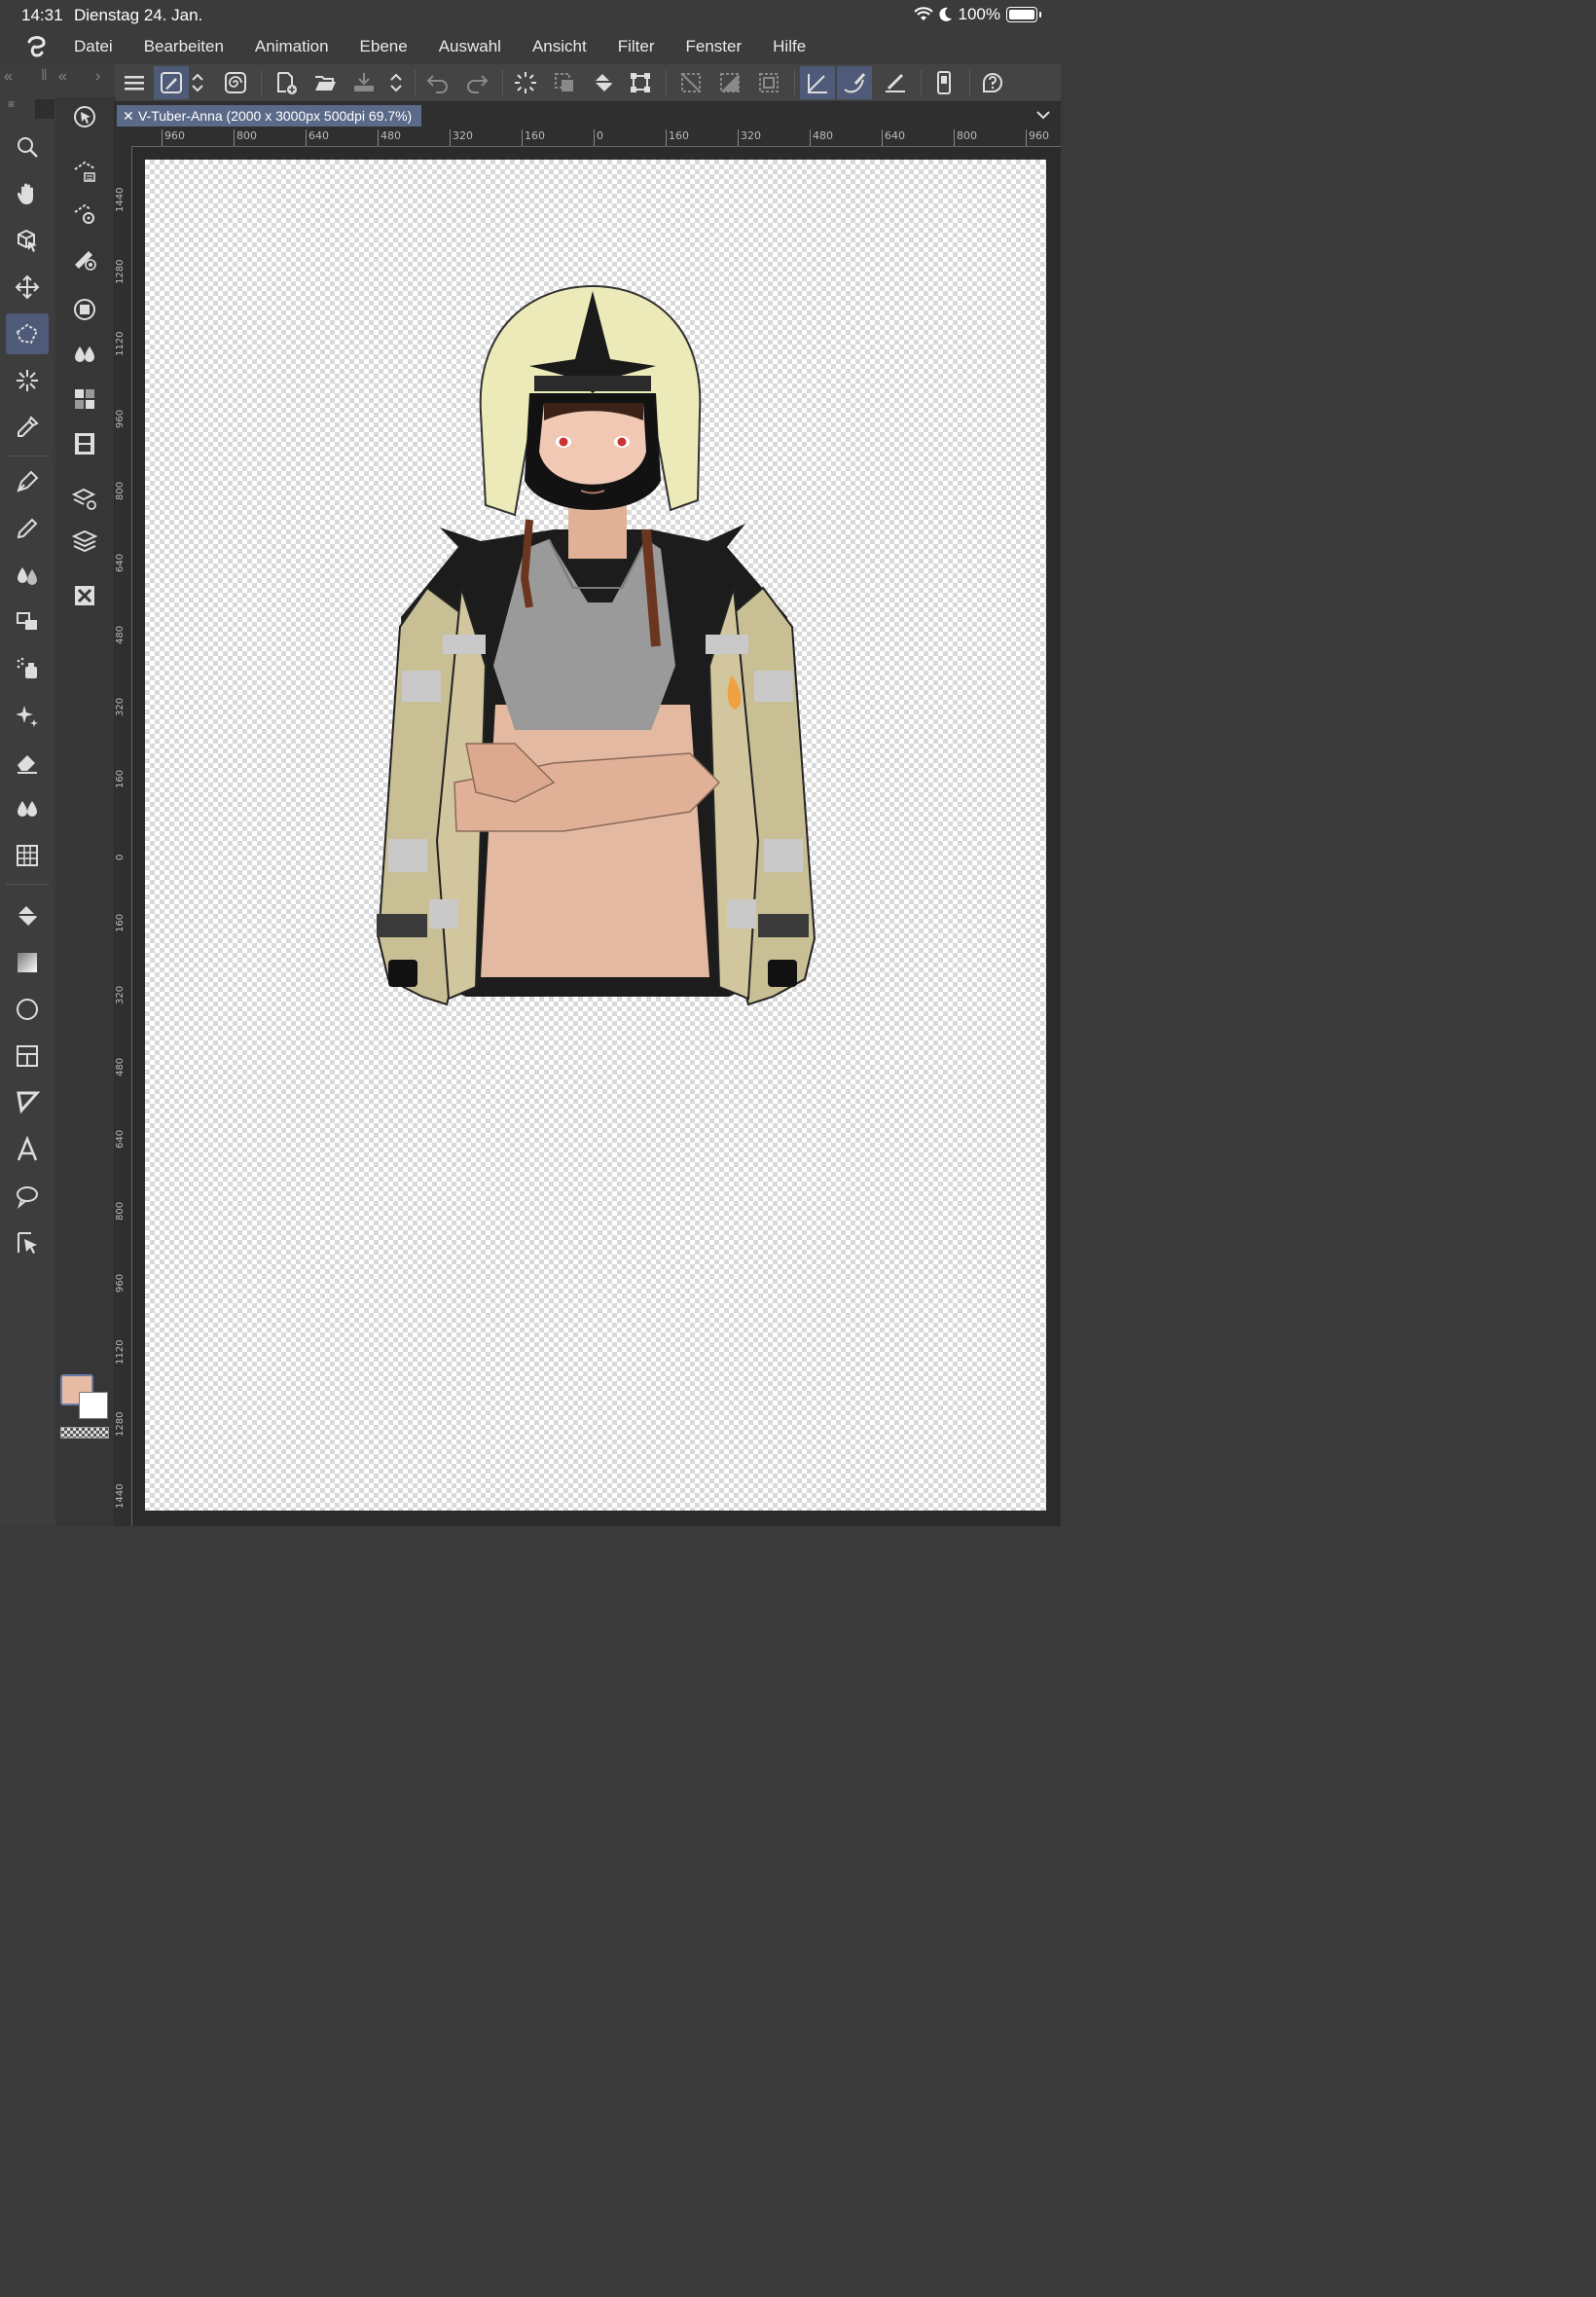  I want to click on menu-datei: Datei, so click(93, 46).